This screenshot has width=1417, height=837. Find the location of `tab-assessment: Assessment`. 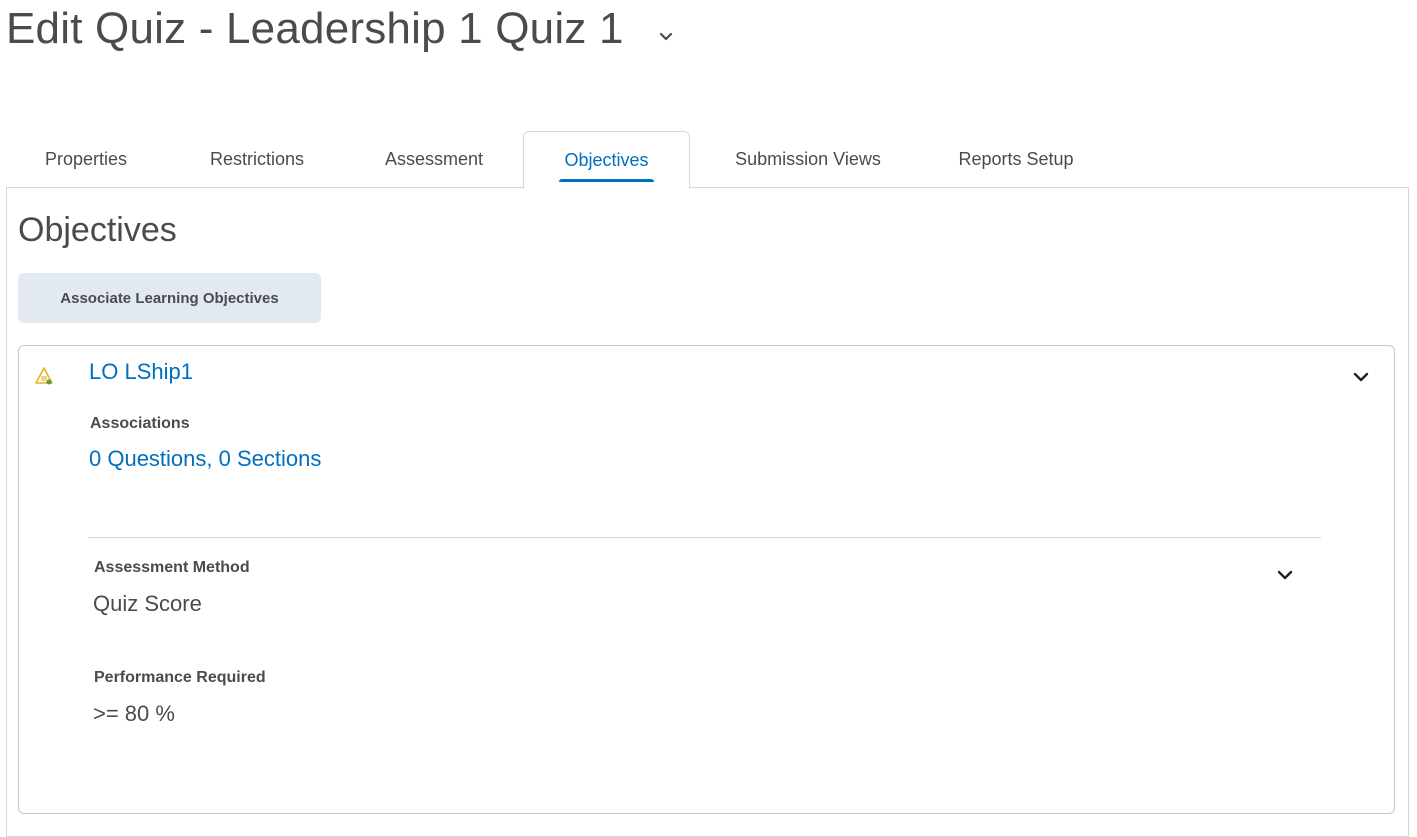

tab-assessment: Assessment is located at coordinates (434, 159).